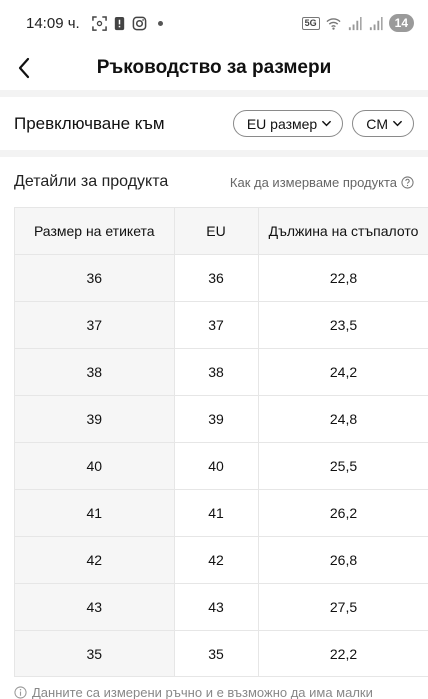  I want to click on chevron-left-icon, so click(24, 68).